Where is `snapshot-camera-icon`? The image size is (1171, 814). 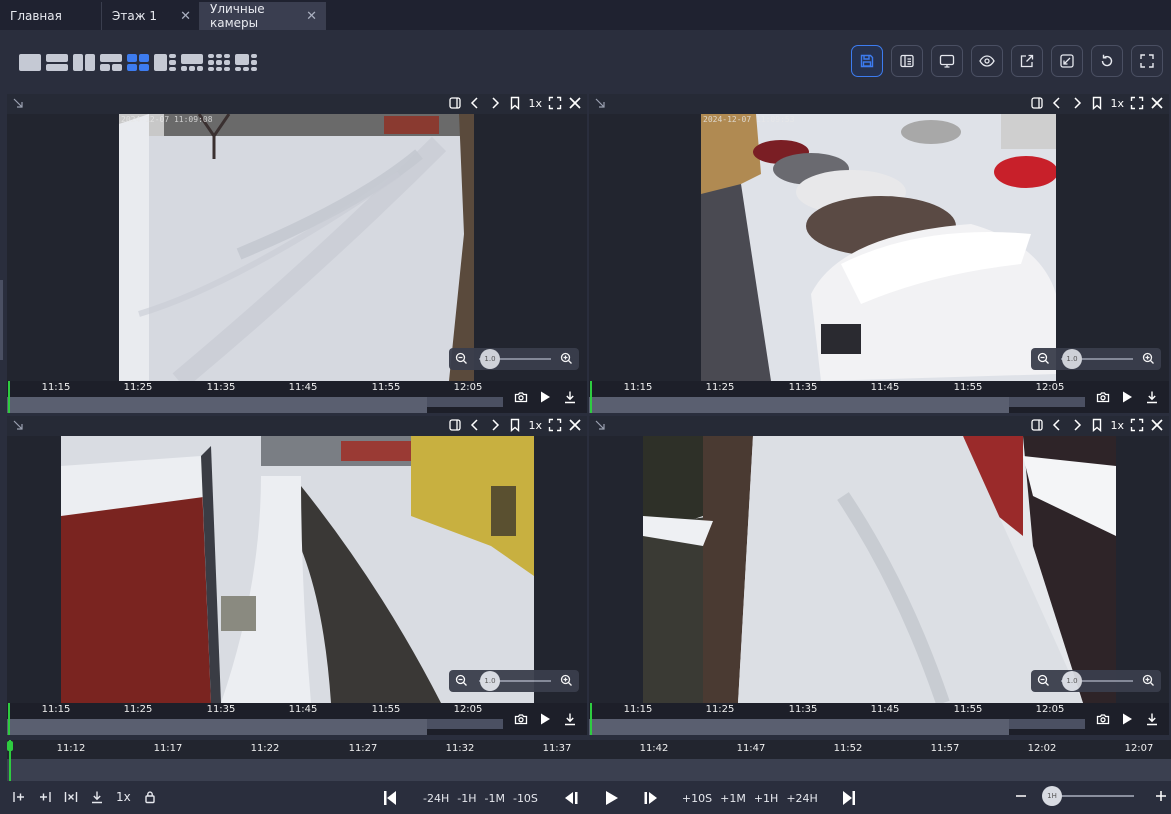 snapshot-camera-icon is located at coordinates (521, 397).